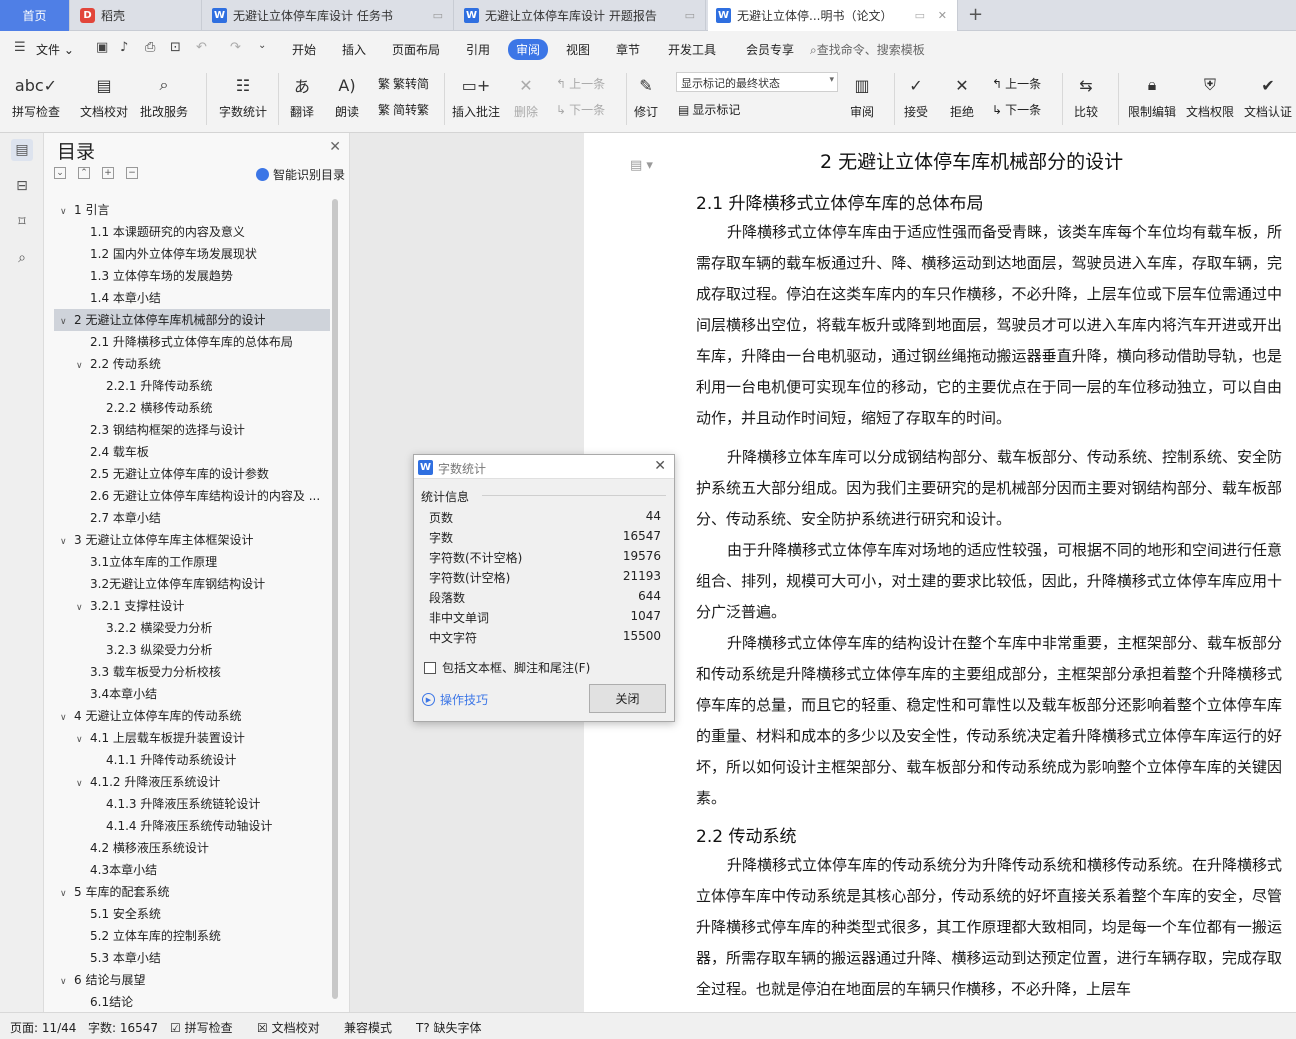 This screenshot has width=1296, height=1039. I want to click on toc-item: 4.1.1 升降传动系统设计, so click(192, 760).